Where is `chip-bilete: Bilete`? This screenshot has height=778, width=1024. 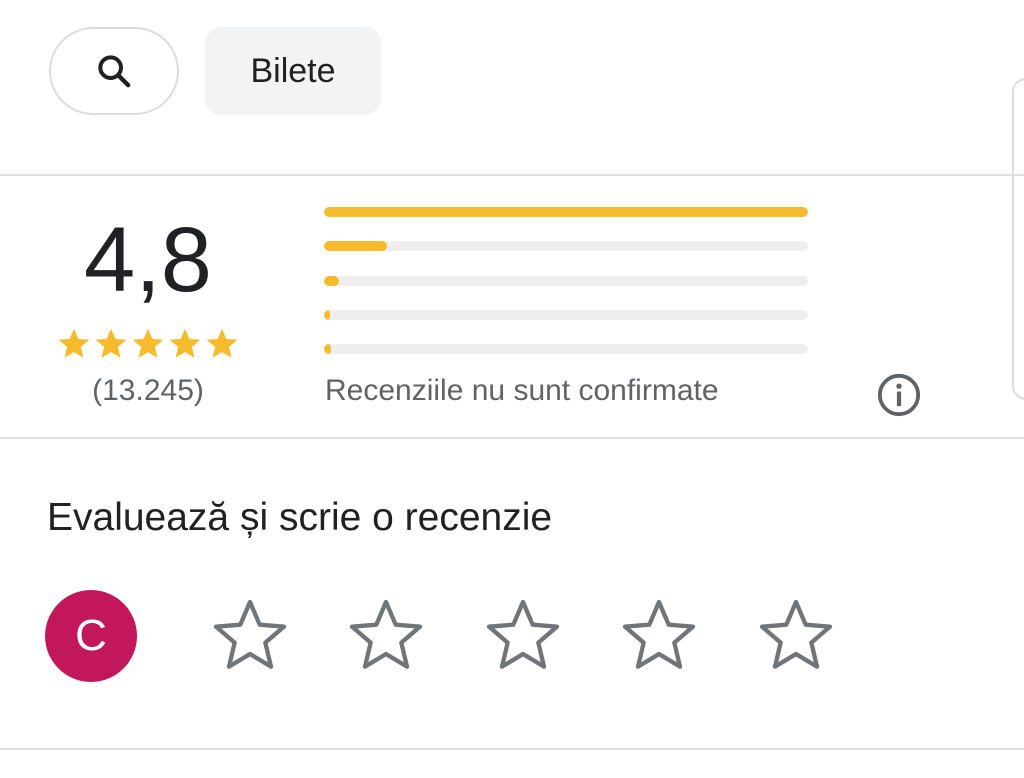 chip-bilete: Bilete is located at coordinates (293, 71).